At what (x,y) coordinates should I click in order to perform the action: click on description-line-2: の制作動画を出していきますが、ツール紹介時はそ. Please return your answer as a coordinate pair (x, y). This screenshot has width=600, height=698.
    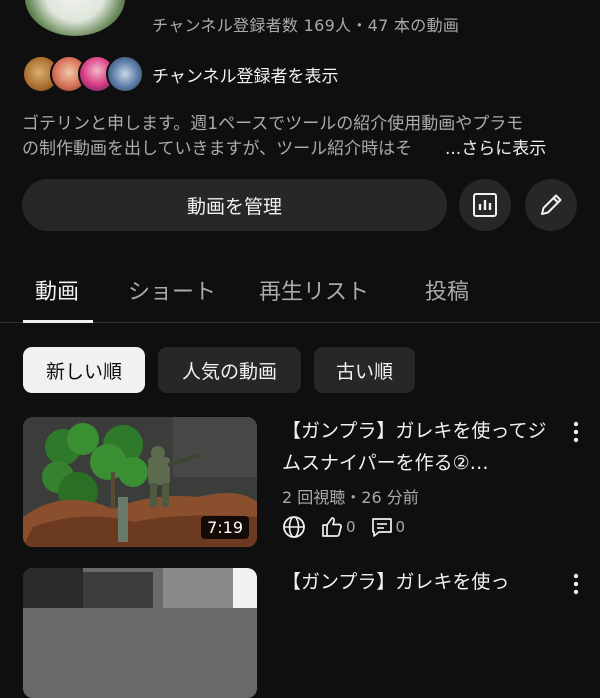
    Looking at the image, I should click on (217, 149).